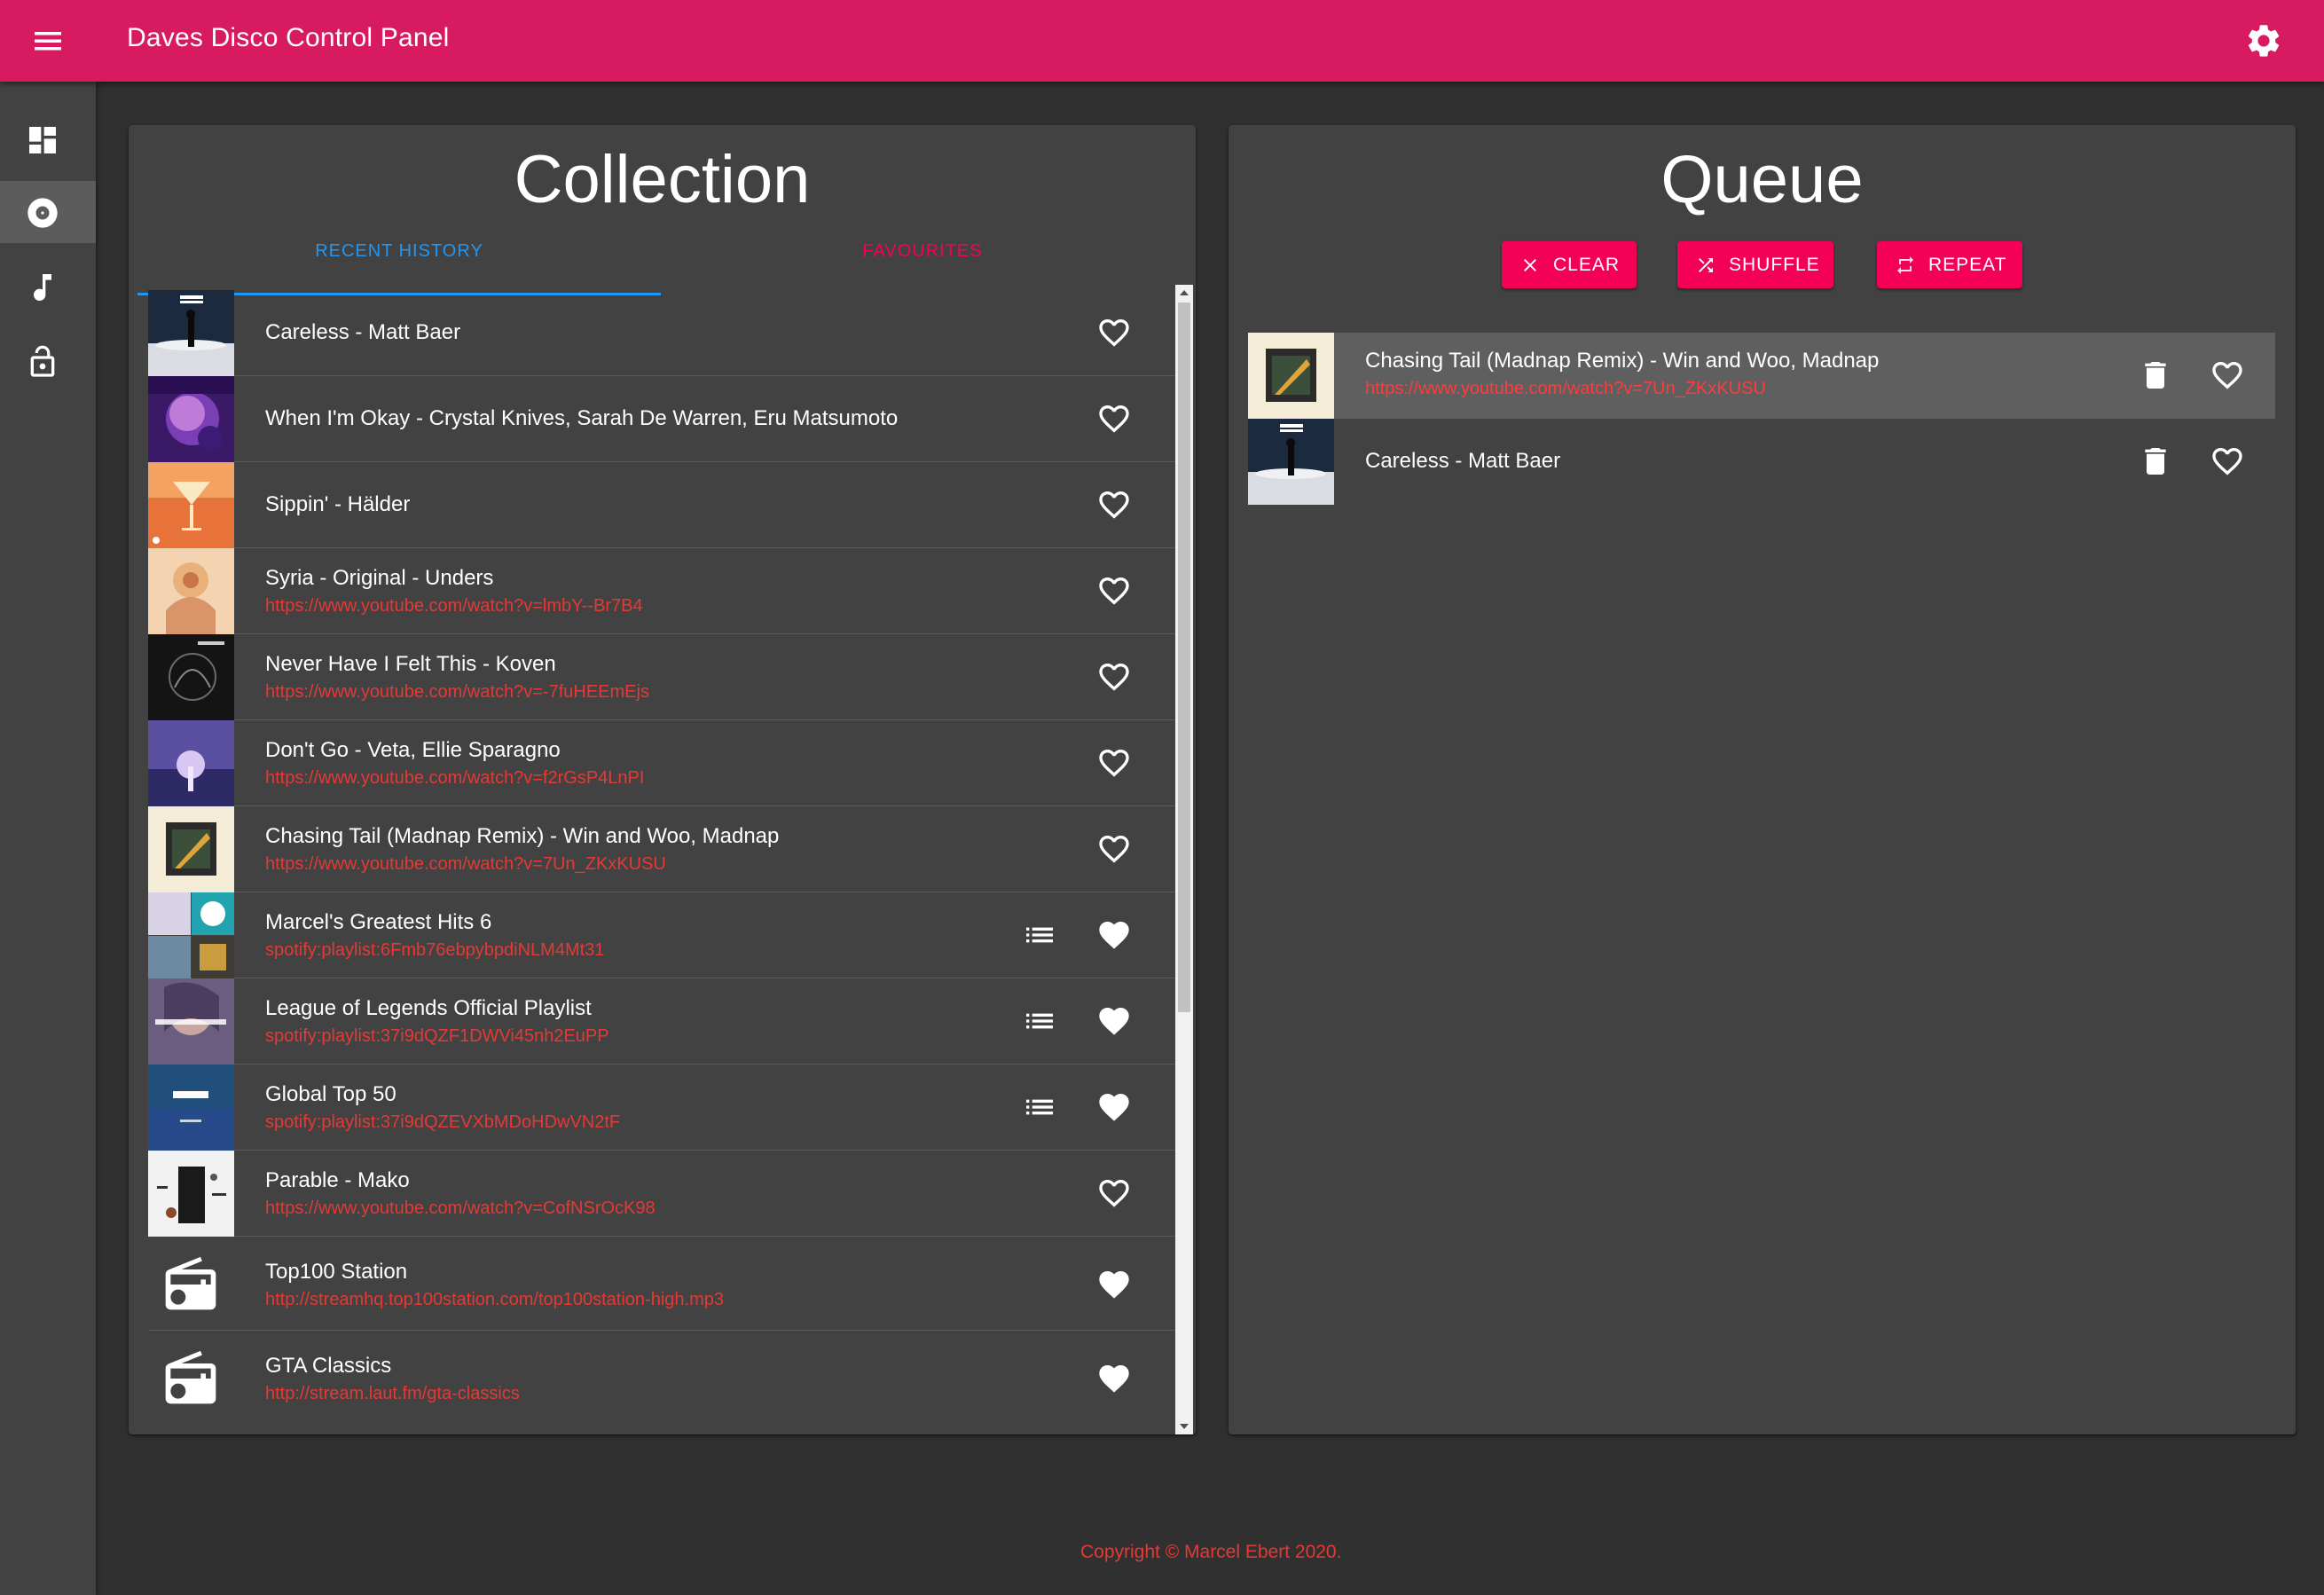  I want to click on item-title: Parable - Mako, so click(337, 1180).